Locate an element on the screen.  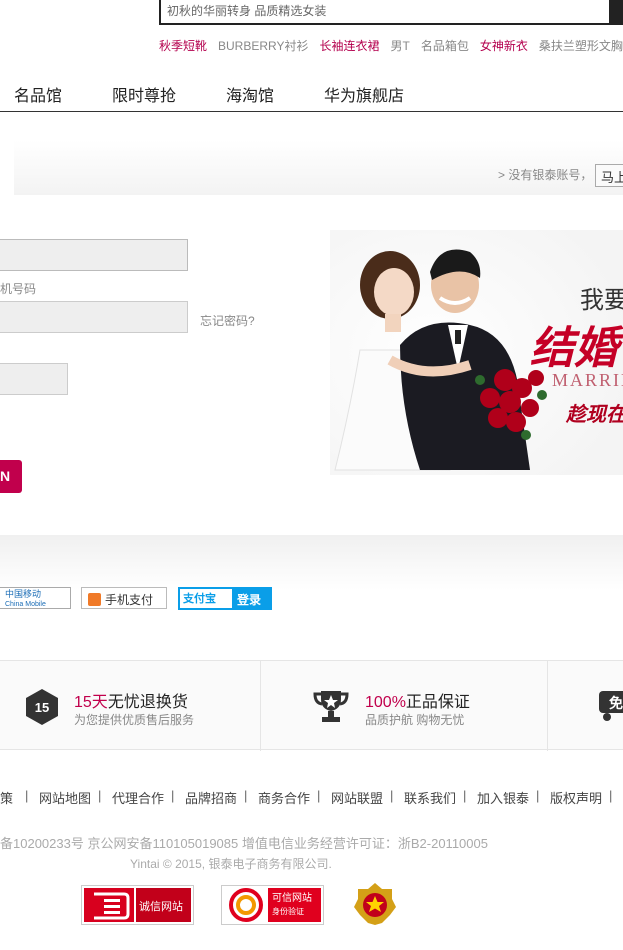
search-box: 初秋的华丽转身 品质精选女装 is located at coordinates (391, 12).